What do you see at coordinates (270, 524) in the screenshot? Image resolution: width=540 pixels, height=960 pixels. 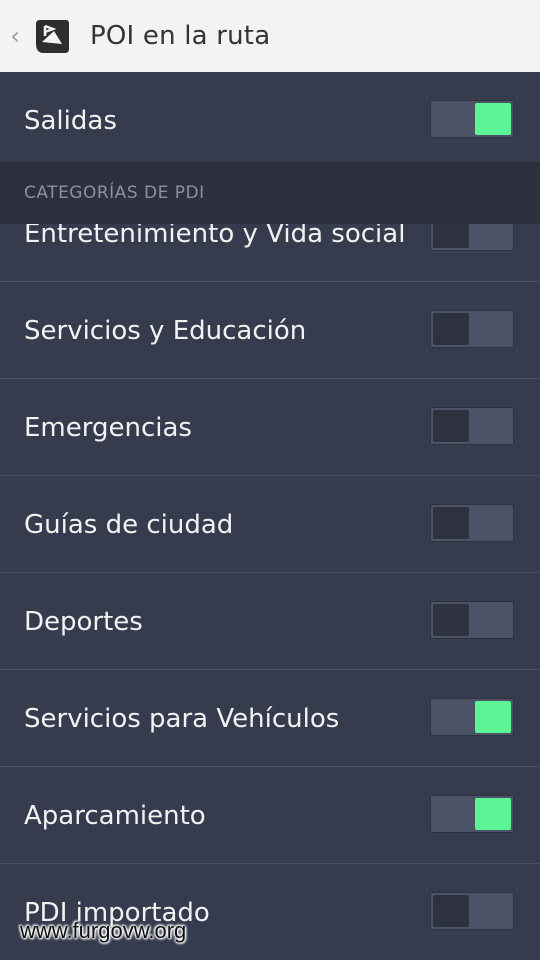 I see `category-row: Guías de ciudad` at bounding box center [270, 524].